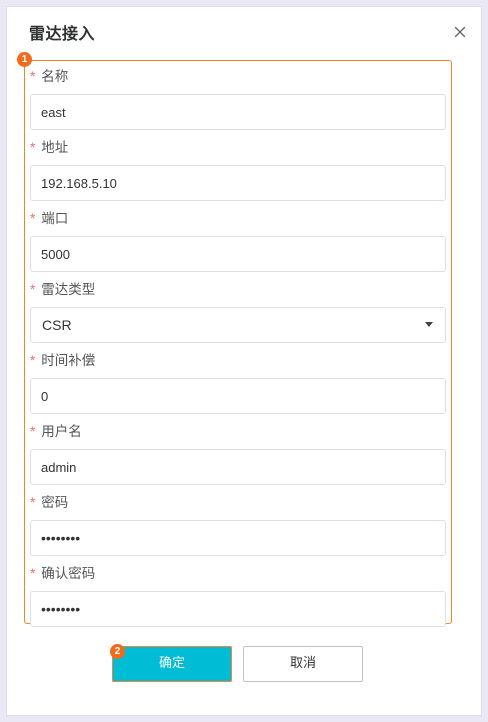 The height and width of the screenshot is (722, 488). I want to click on name-input, so click(238, 112).